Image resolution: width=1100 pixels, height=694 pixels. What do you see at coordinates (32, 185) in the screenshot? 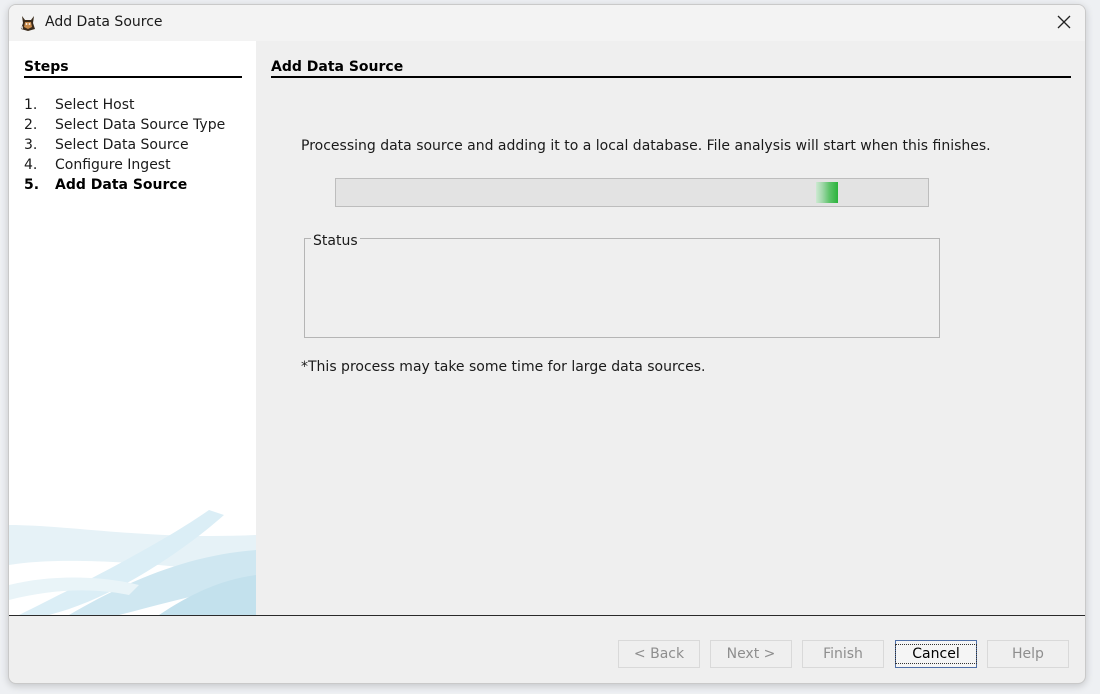
I see `step-number: 5.` at bounding box center [32, 185].